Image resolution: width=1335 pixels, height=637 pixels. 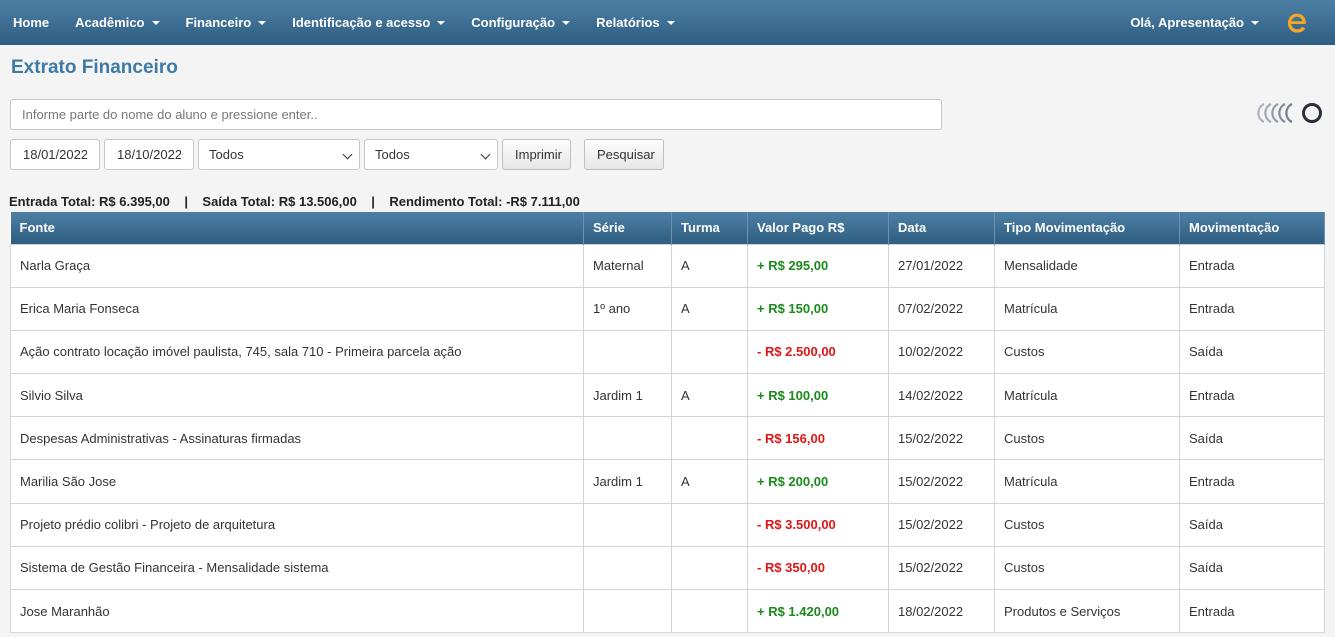 I want to click on nav-item-2: Financeiro, so click(x=226, y=22).